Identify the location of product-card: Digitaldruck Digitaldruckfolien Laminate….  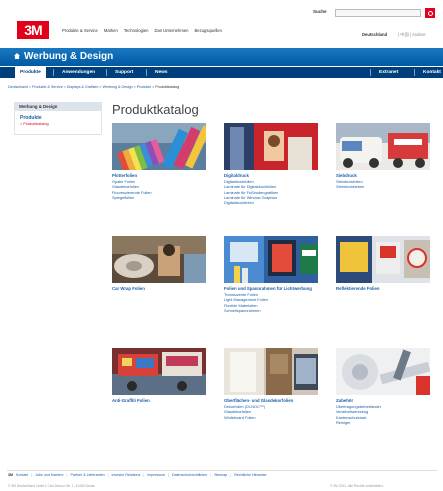
(271, 164).